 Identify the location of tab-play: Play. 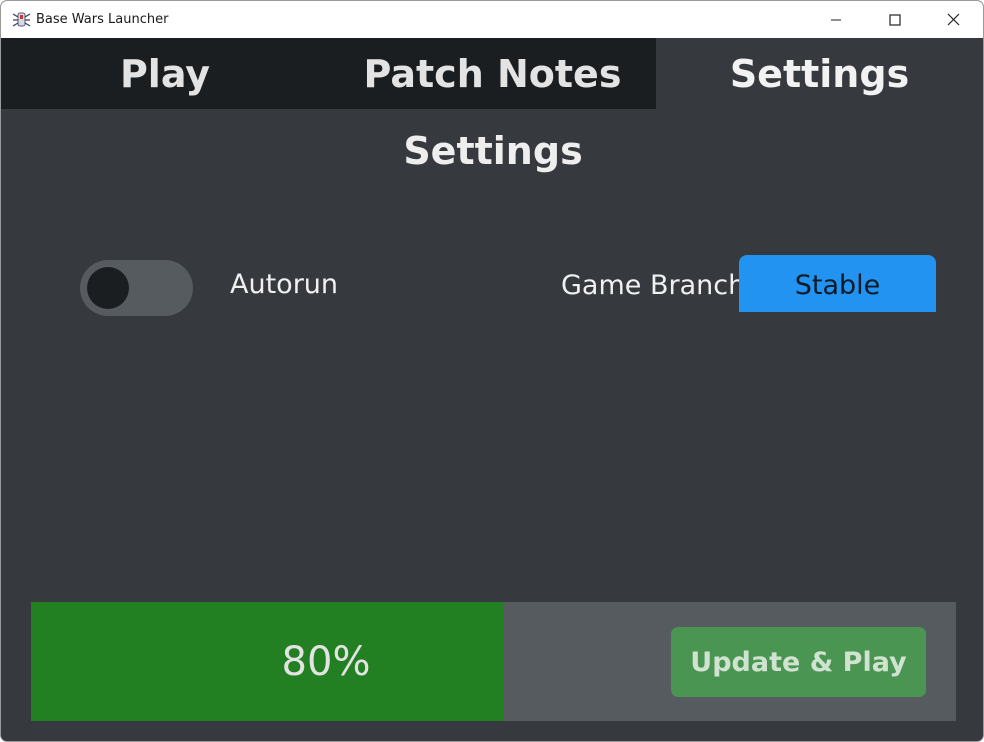
(165, 73).